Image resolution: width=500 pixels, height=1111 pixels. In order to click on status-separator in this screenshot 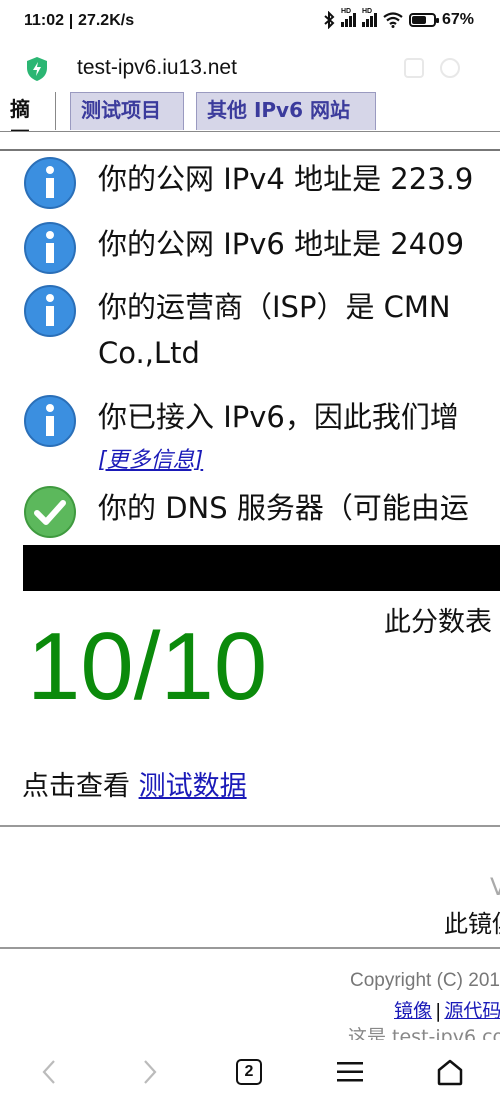, I will do `click(71, 21)`.